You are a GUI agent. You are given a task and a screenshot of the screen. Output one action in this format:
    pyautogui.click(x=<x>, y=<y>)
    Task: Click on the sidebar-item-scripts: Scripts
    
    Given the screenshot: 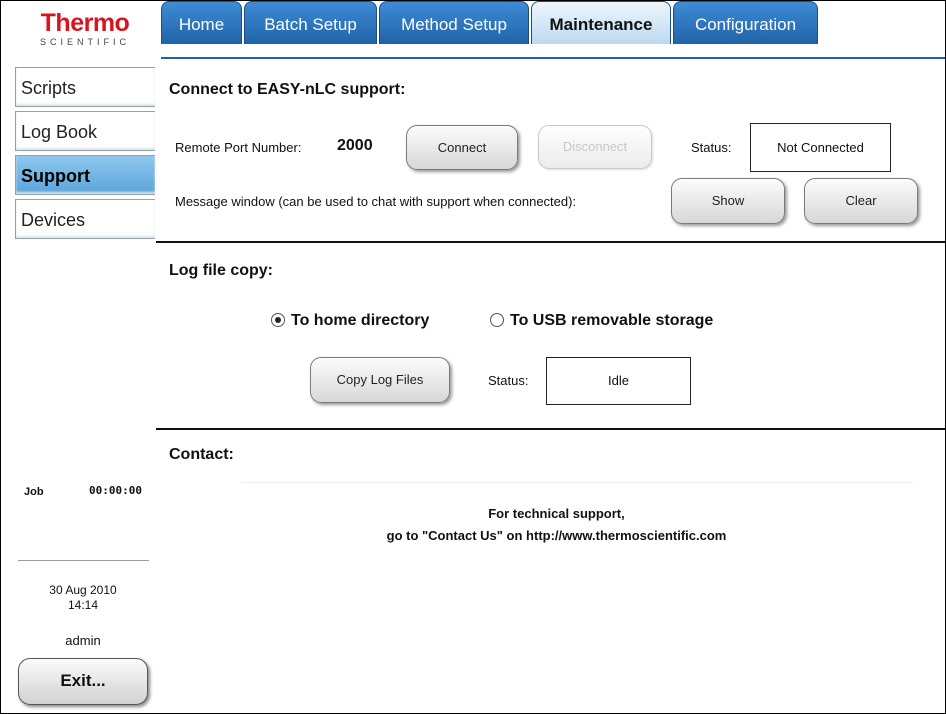 What is the action you would take?
    pyautogui.click(x=85, y=87)
    